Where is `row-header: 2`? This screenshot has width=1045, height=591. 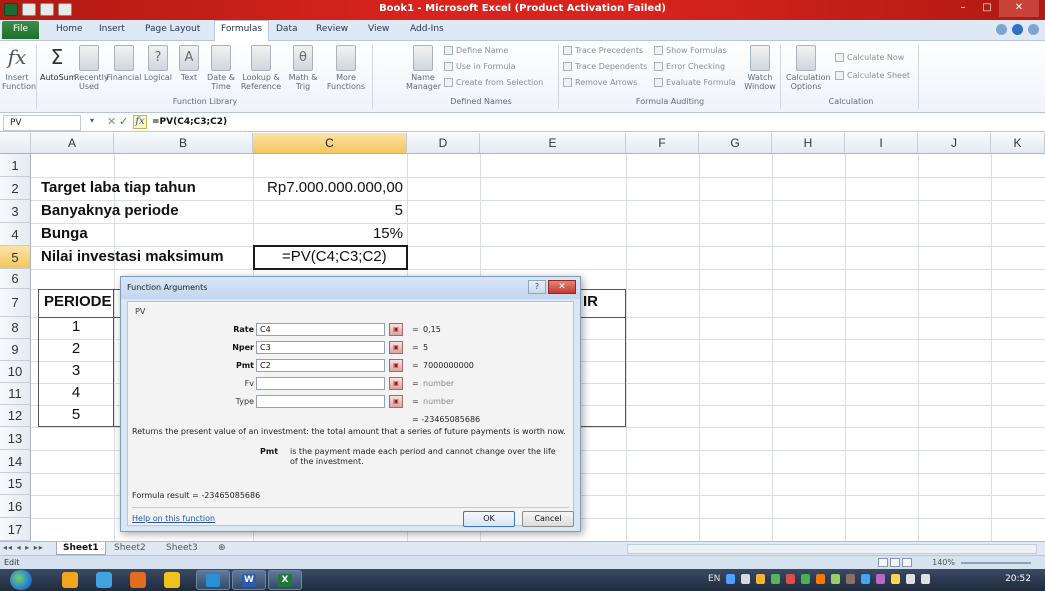
row-header: 2 is located at coordinates (15, 188).